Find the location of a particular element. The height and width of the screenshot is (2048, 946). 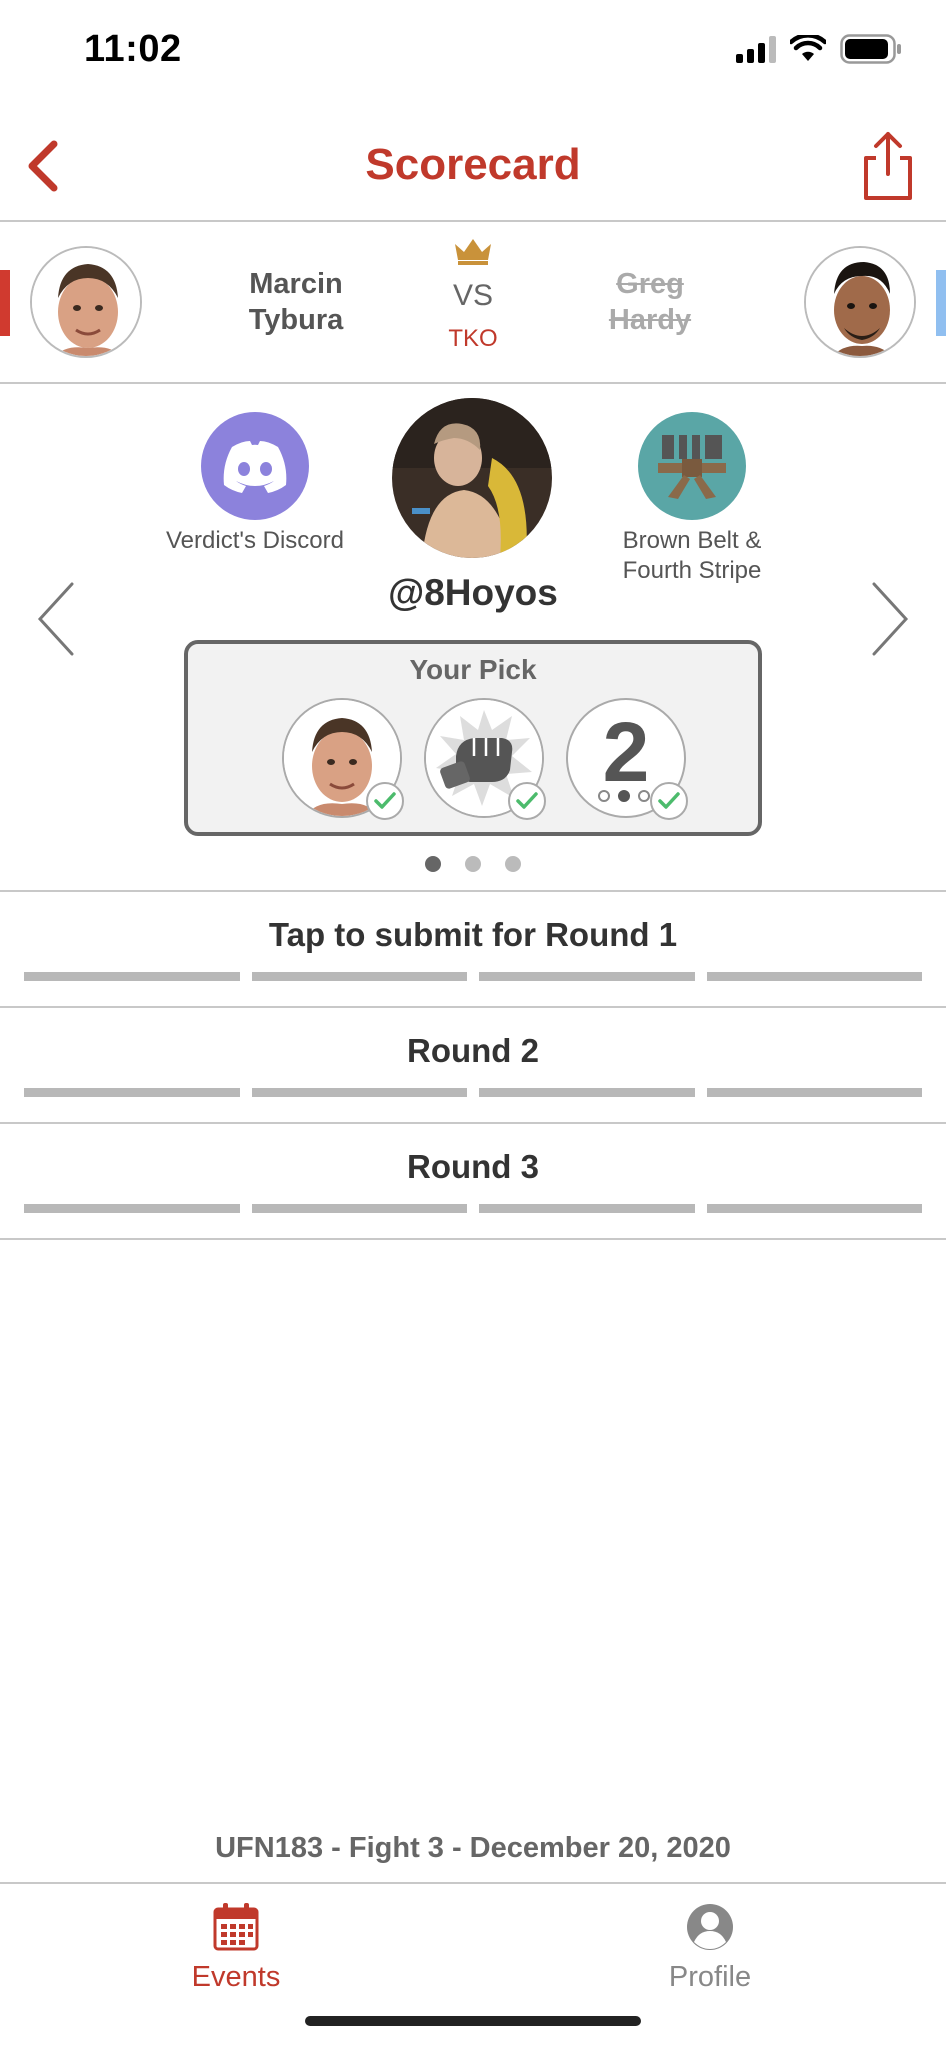

event-info: UFN183 - Fight 3 - December 20, 2020 is located at coordinates (473, 1848).